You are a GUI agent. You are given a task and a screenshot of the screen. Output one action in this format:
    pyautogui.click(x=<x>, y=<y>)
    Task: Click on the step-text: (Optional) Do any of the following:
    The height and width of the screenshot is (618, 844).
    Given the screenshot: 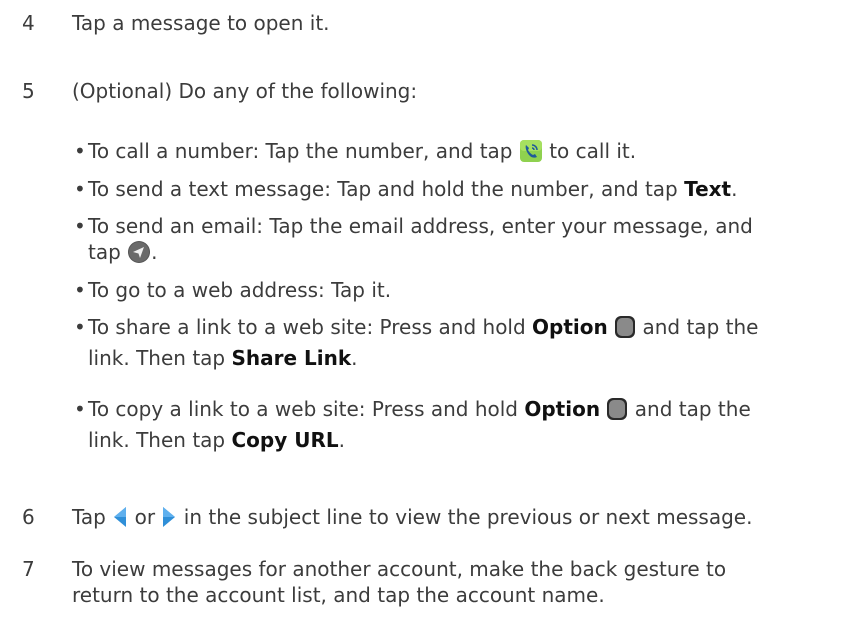 What is the action you would take?
    pyautogui.click(x=245, y=91)
    